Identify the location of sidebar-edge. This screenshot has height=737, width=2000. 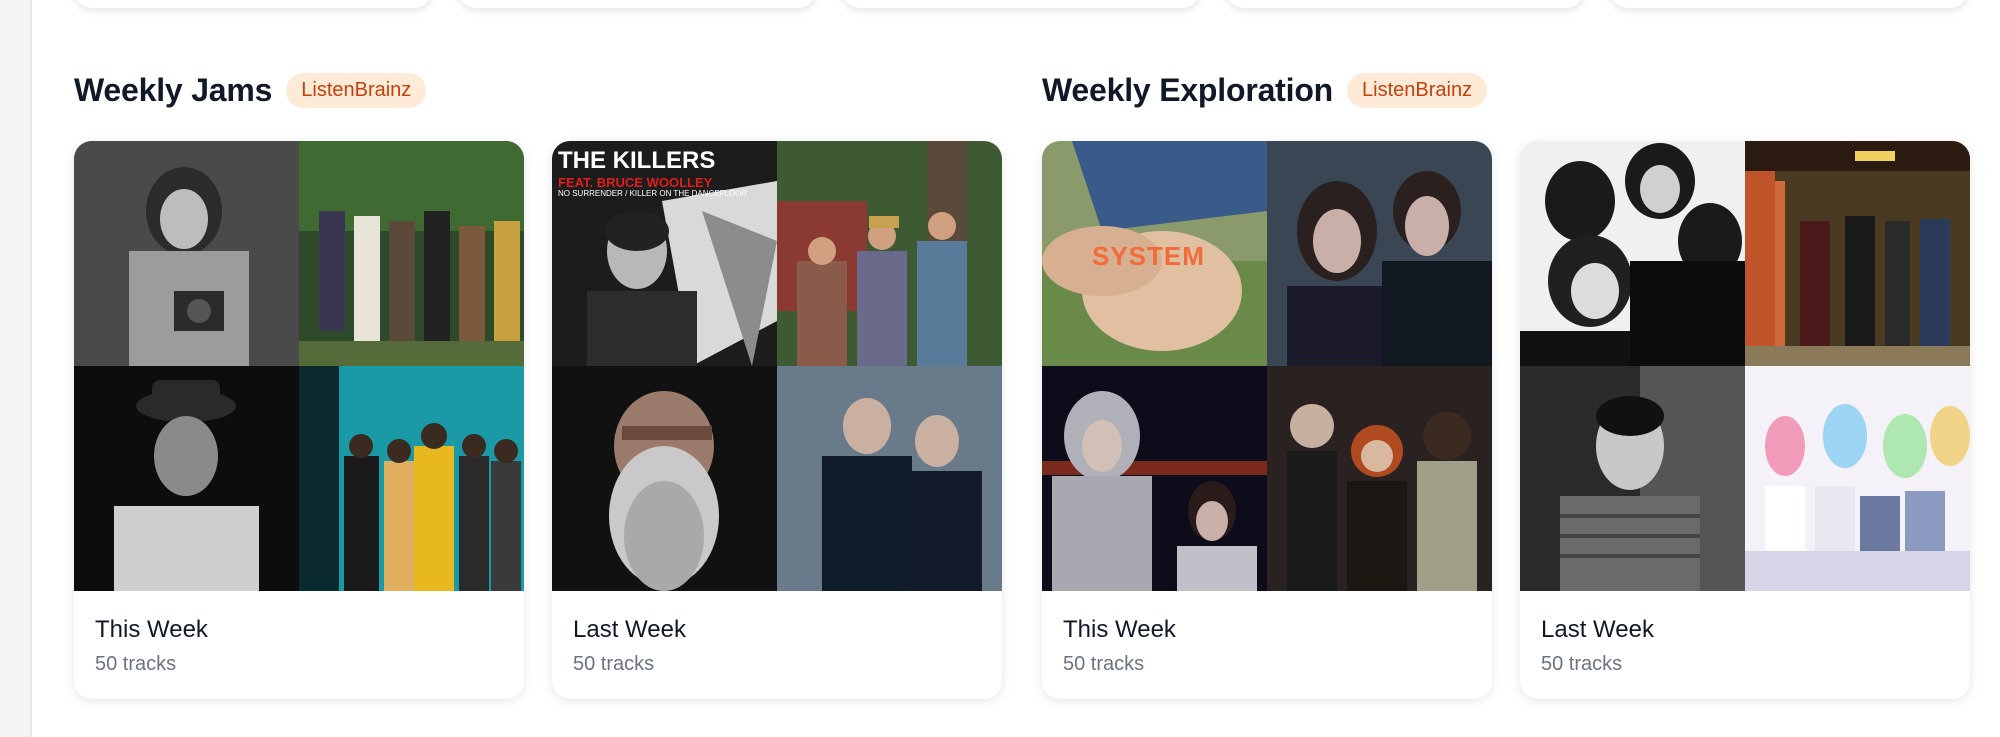
(16, 368).